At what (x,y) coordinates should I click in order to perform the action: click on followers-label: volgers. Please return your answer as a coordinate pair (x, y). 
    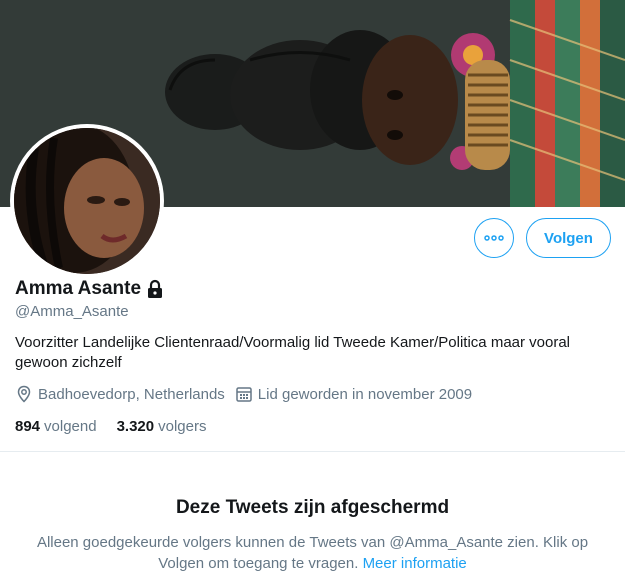
    Looking at the image, I should click on (182, 426).